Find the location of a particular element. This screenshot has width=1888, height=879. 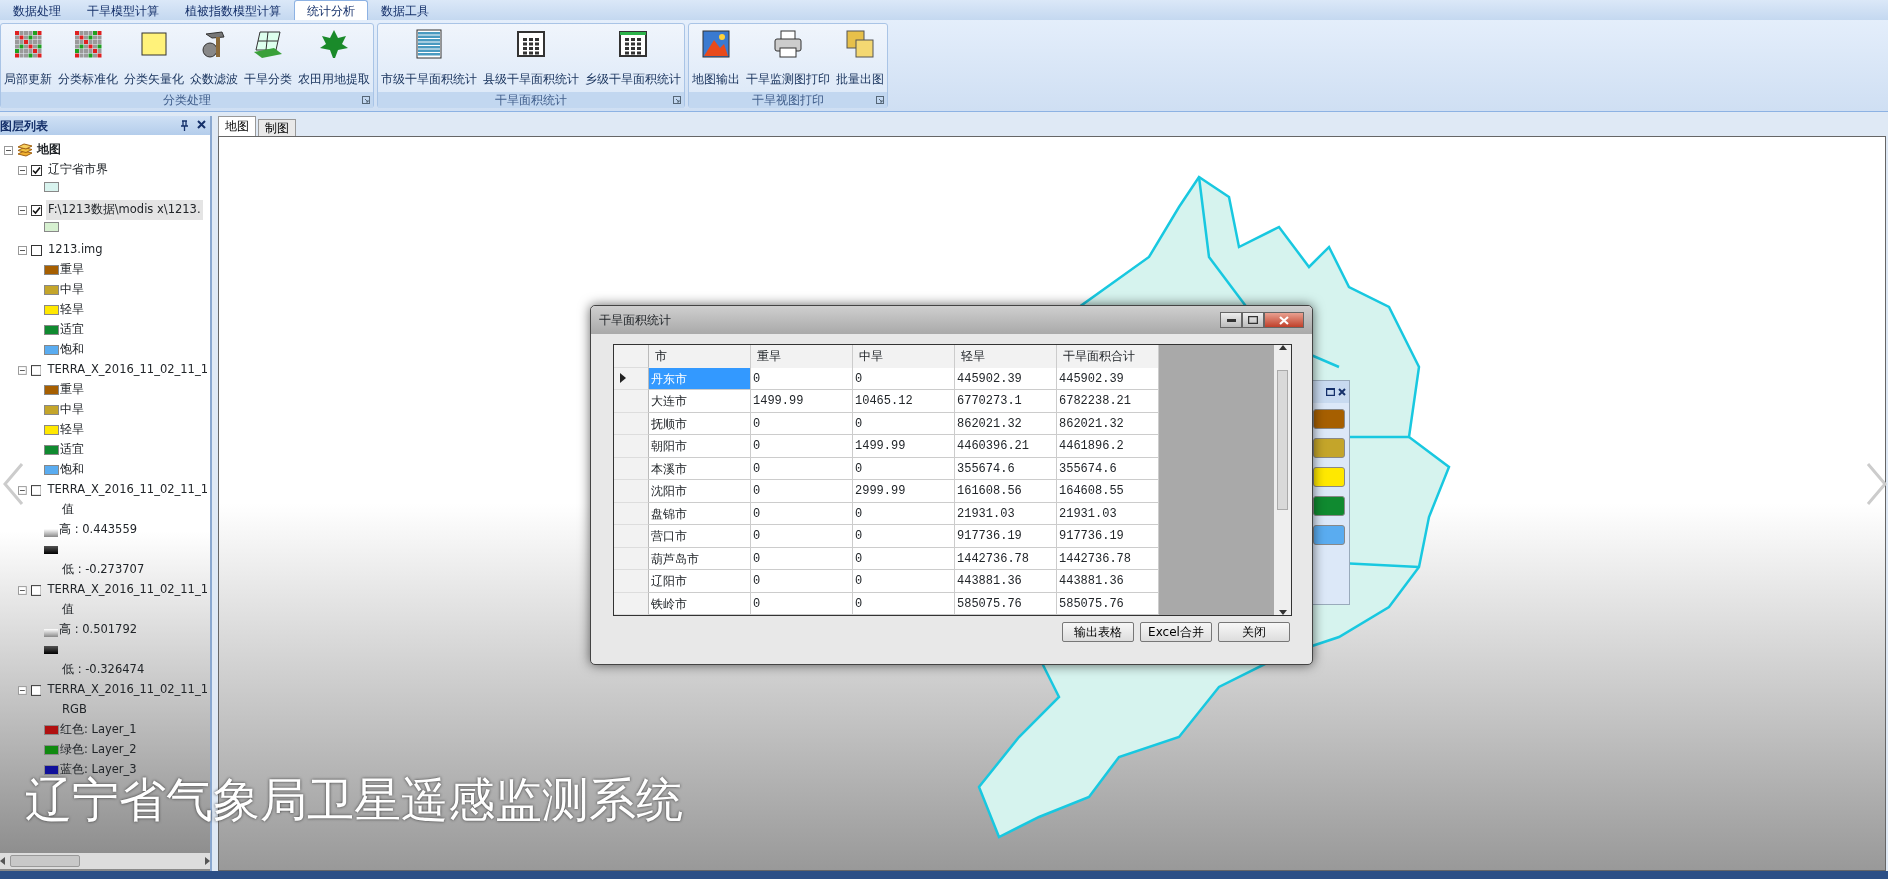

dialog-button: 输出表格 is located at coordinates (1098, 632).